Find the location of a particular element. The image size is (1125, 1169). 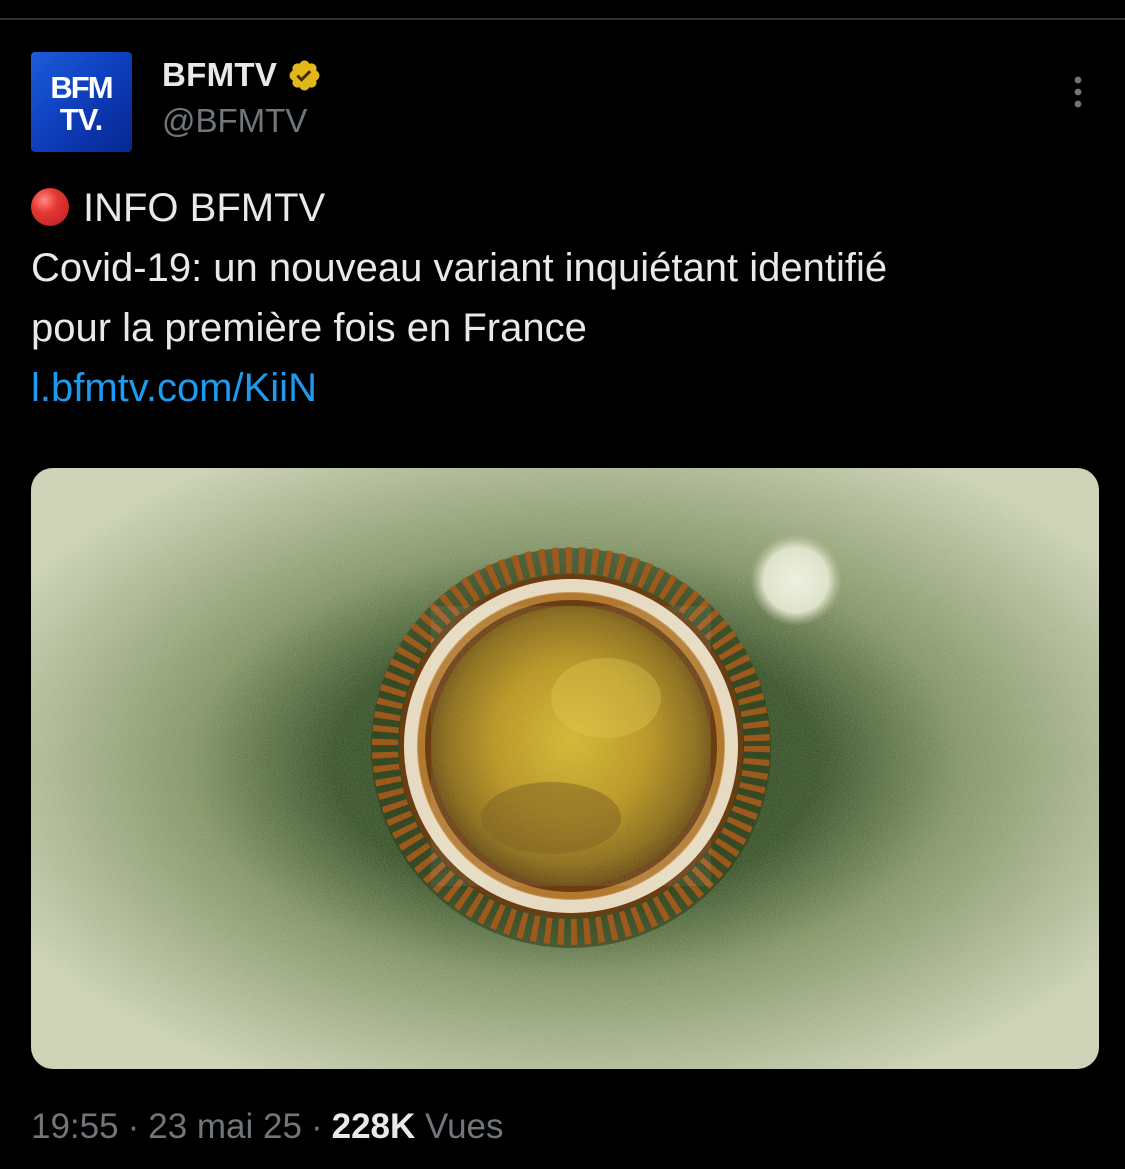

tweet-line-info: INFO BFMTV is located at coordinates (568, 208).